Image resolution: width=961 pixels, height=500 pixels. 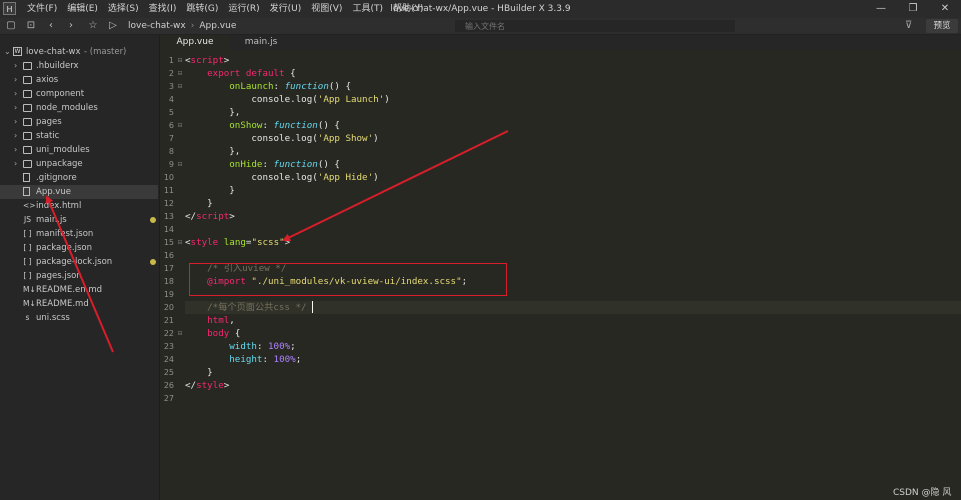 I want to click on code-line: export default {, so click(x=240, y=73).